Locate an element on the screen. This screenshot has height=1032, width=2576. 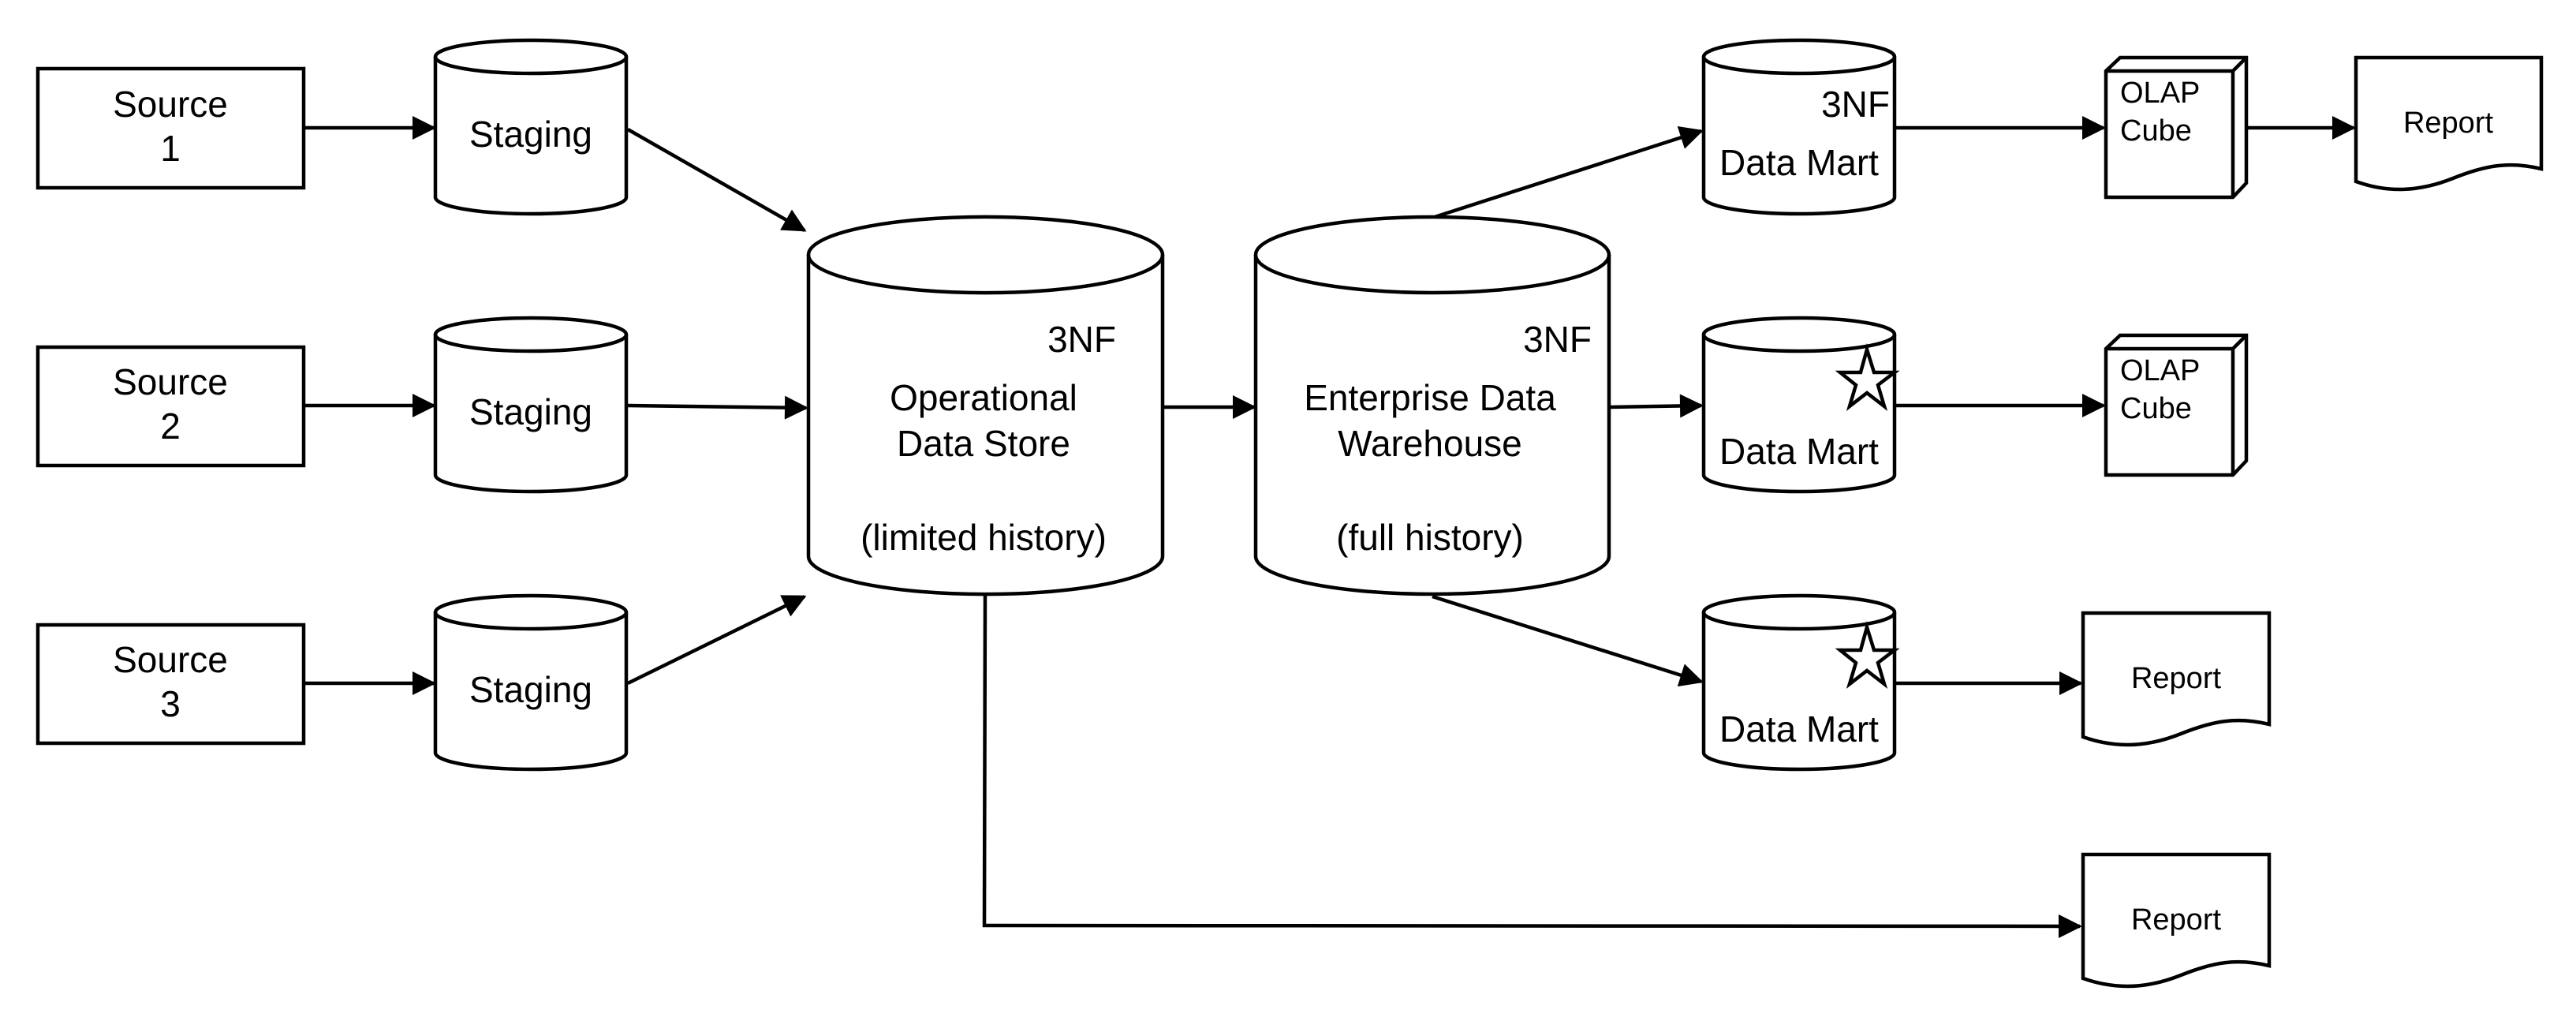
olap-cube-1: OLAP Cube is located at coordinates (2176, 128).